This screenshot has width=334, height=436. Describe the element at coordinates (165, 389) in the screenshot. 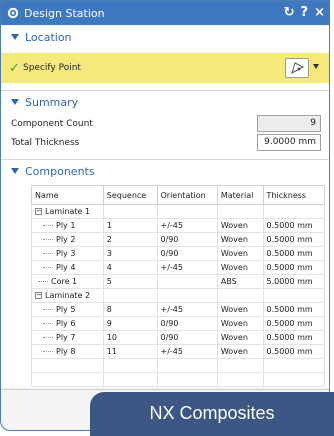

I see `dialog-footer-divider` at that location.